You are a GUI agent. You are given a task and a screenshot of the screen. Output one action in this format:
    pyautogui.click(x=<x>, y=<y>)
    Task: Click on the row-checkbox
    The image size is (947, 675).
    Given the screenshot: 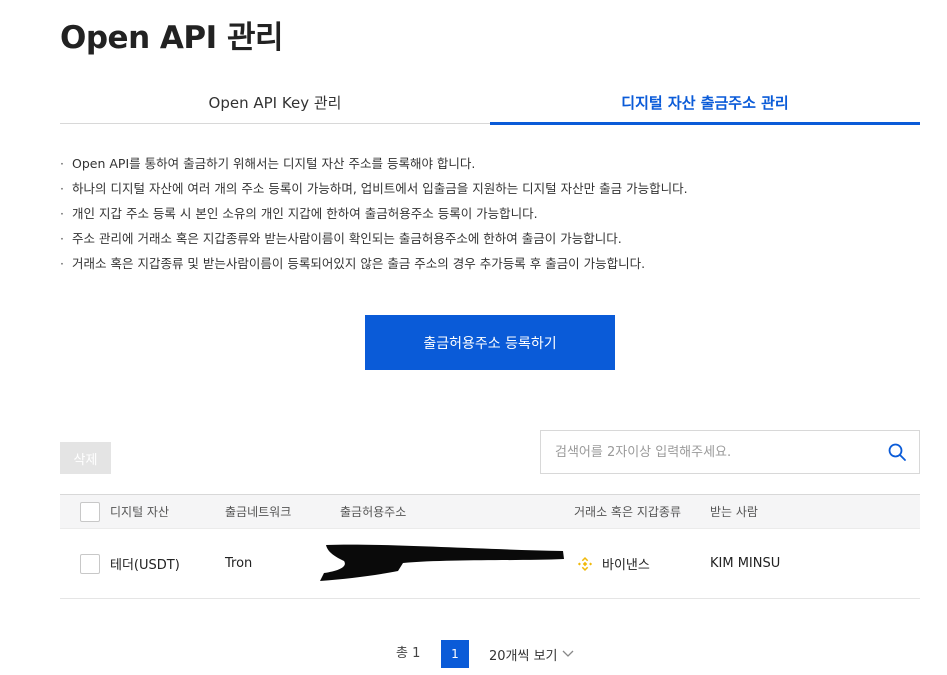 What is the action you would take?
    pyautogui.click(x=90, y=563)
    